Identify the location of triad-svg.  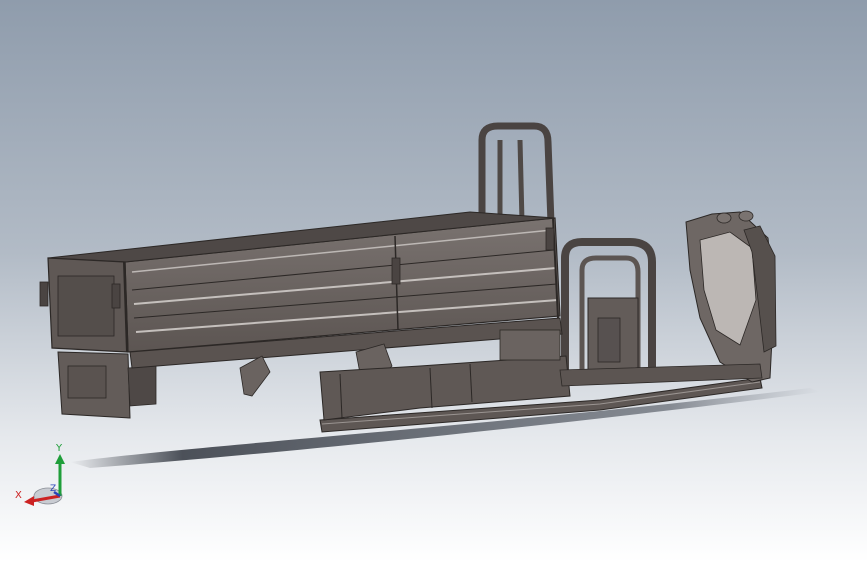
(44, 480).